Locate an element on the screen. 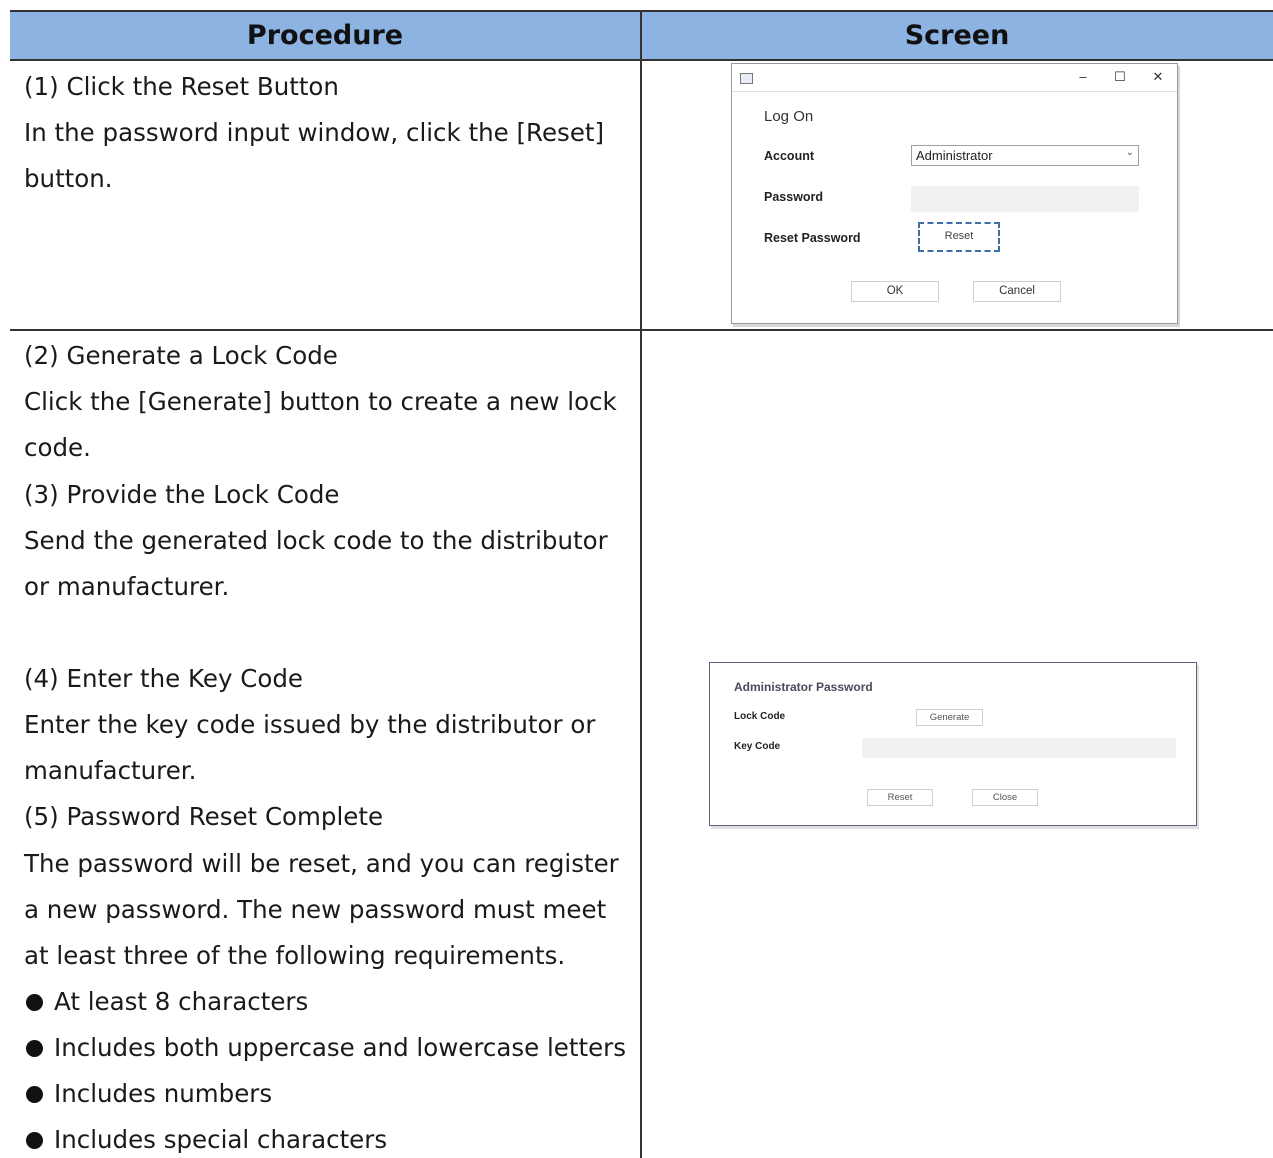  ok-button: OK is located at coordinates (895, 291).